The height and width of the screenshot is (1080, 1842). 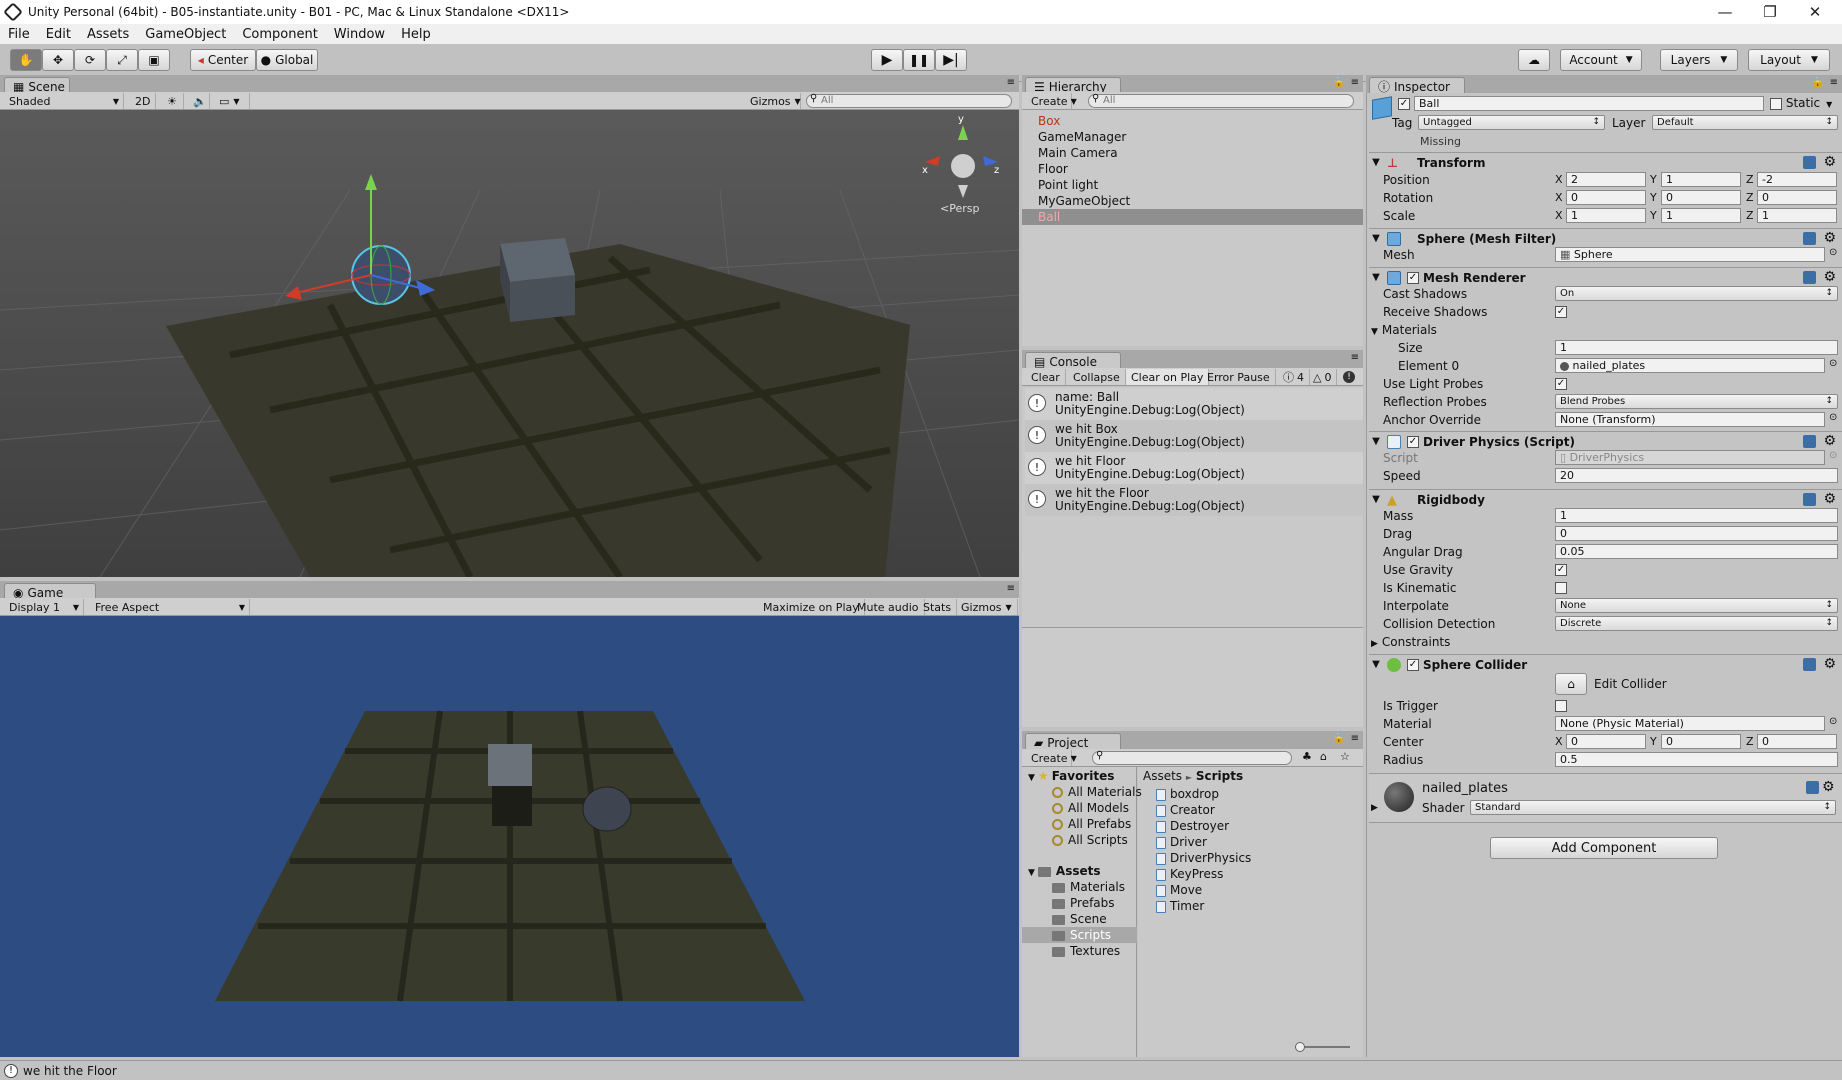 I want to click on game-gizmos-dropdown: Gizmos ▼, so click(x=987, y=607).